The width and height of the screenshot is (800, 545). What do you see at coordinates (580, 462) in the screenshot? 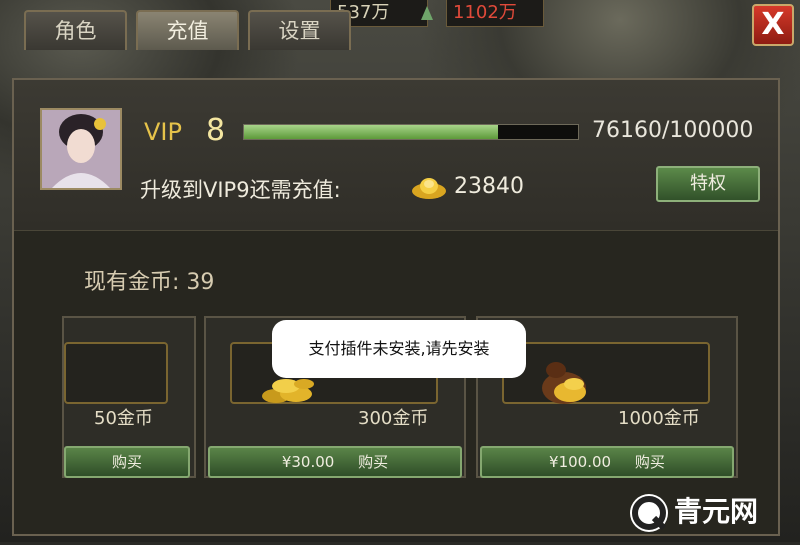
I see `price-label: ¥100.00` at bounding box center [580, 462].